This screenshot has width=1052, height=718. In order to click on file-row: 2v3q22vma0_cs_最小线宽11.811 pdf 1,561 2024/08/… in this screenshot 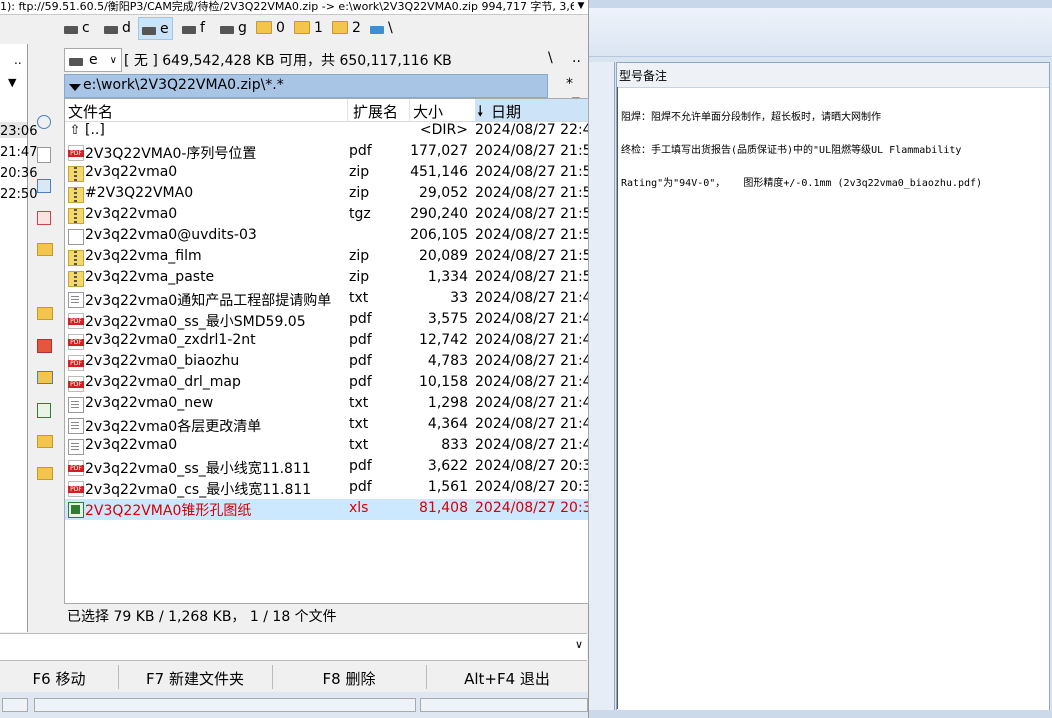, I will do `click(326, 488)`.